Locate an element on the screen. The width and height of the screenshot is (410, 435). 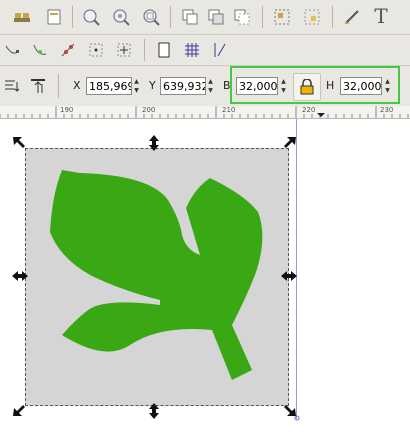
y-stepper: ▲ ▼ is located at coordinates (210, 86).